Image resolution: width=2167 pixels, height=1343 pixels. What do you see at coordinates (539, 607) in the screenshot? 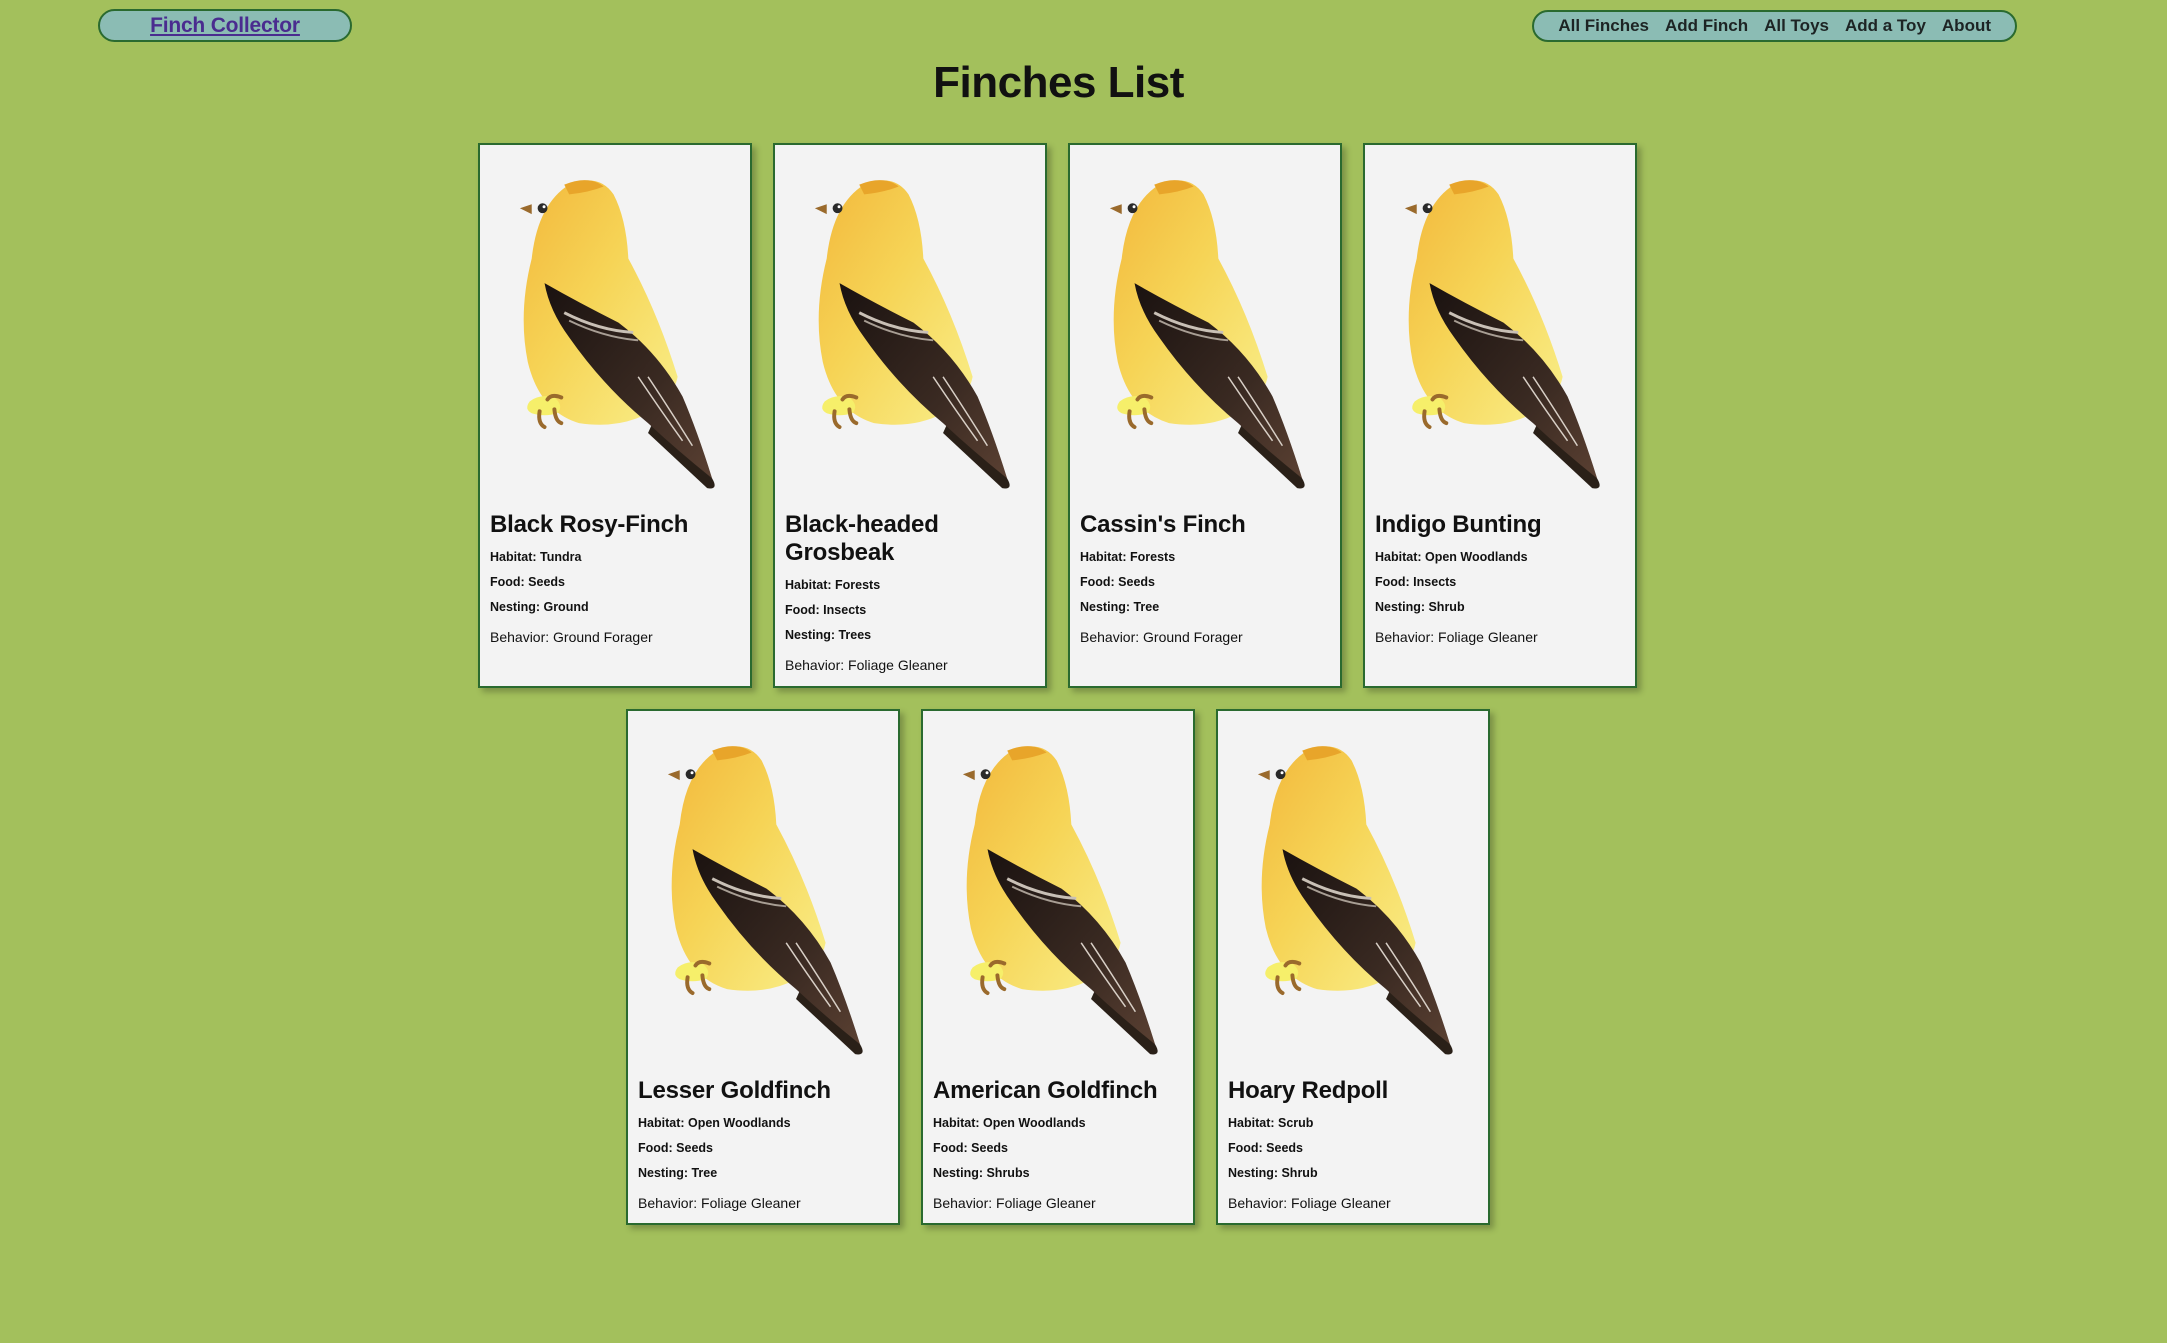
I see `finch-nesting: Nesting: Ground` at bounding box center [539, 607].